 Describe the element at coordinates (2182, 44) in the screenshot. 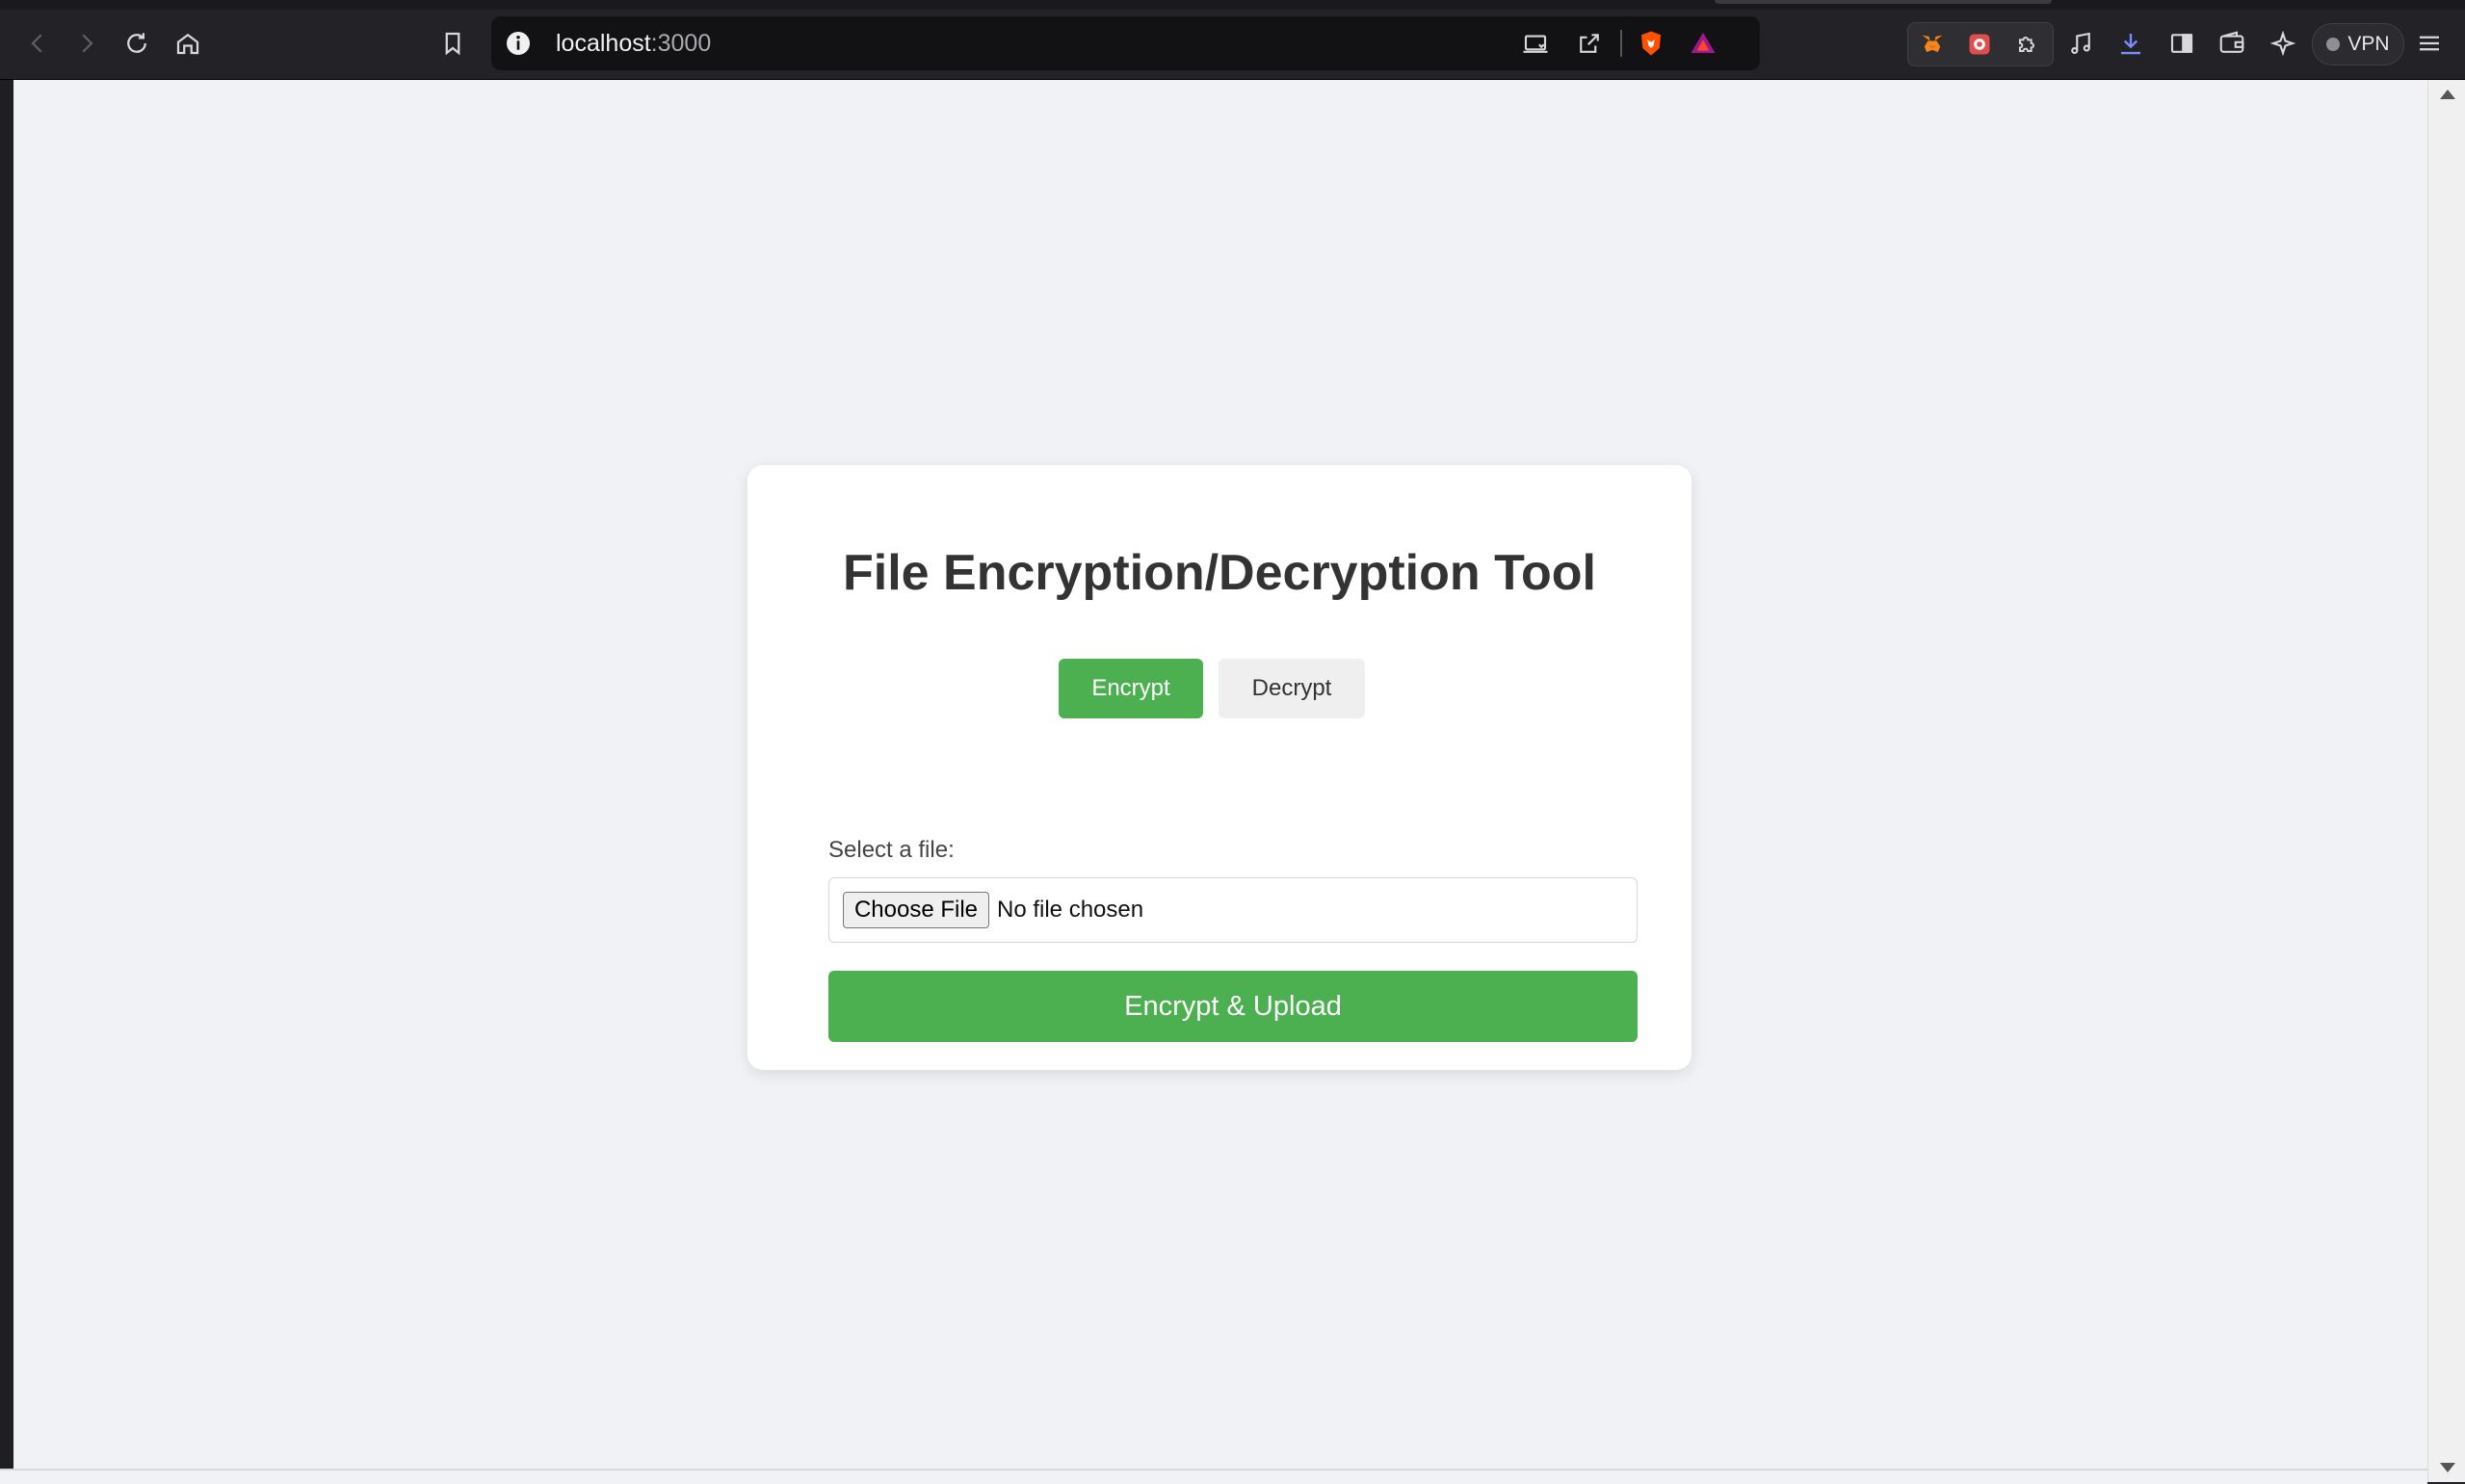

I see `sidebar-icon` at that location.